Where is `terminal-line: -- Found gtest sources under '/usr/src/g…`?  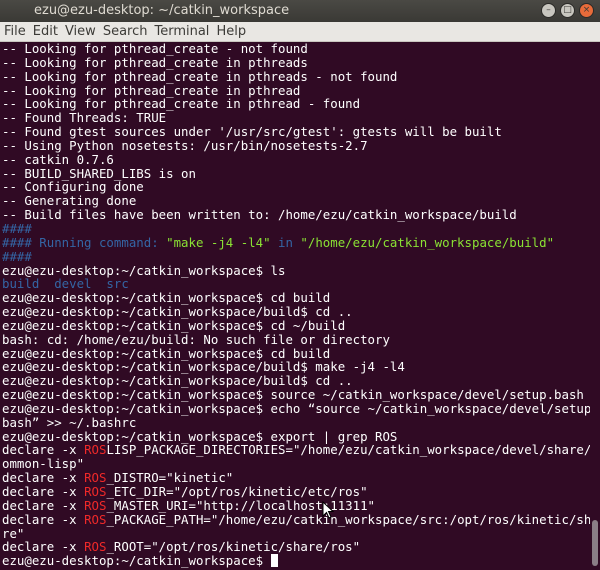 terminal-line: -- Found gtest sources under '/usr/src/g… is located at coordinates (296, 132).